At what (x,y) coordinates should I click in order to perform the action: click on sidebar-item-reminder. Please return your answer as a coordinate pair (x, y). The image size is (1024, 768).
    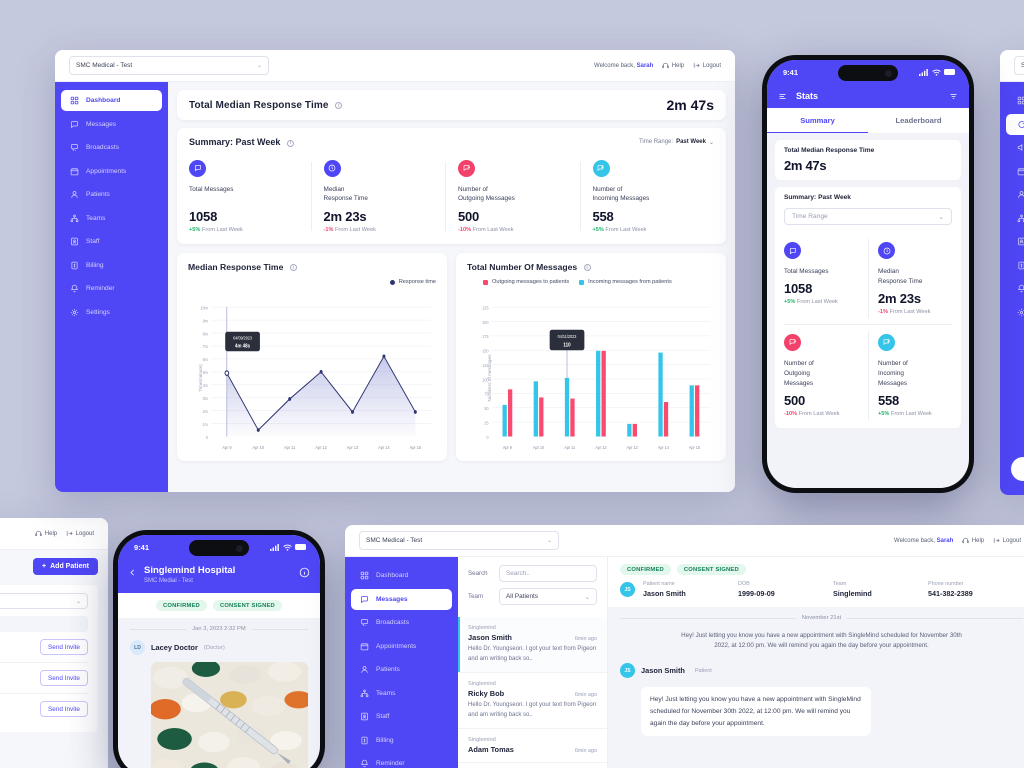
    Looking at the image, I should click on (1015, 288).